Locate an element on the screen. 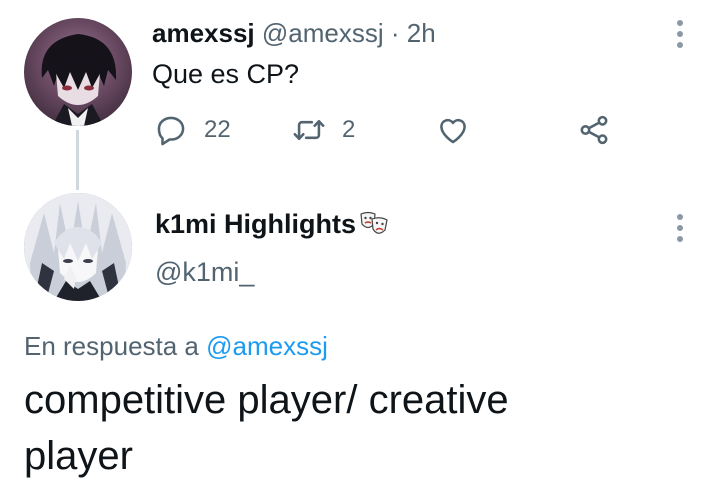 This screenshot has height=498, width=715. share-button is located at coordinates (594, 130).